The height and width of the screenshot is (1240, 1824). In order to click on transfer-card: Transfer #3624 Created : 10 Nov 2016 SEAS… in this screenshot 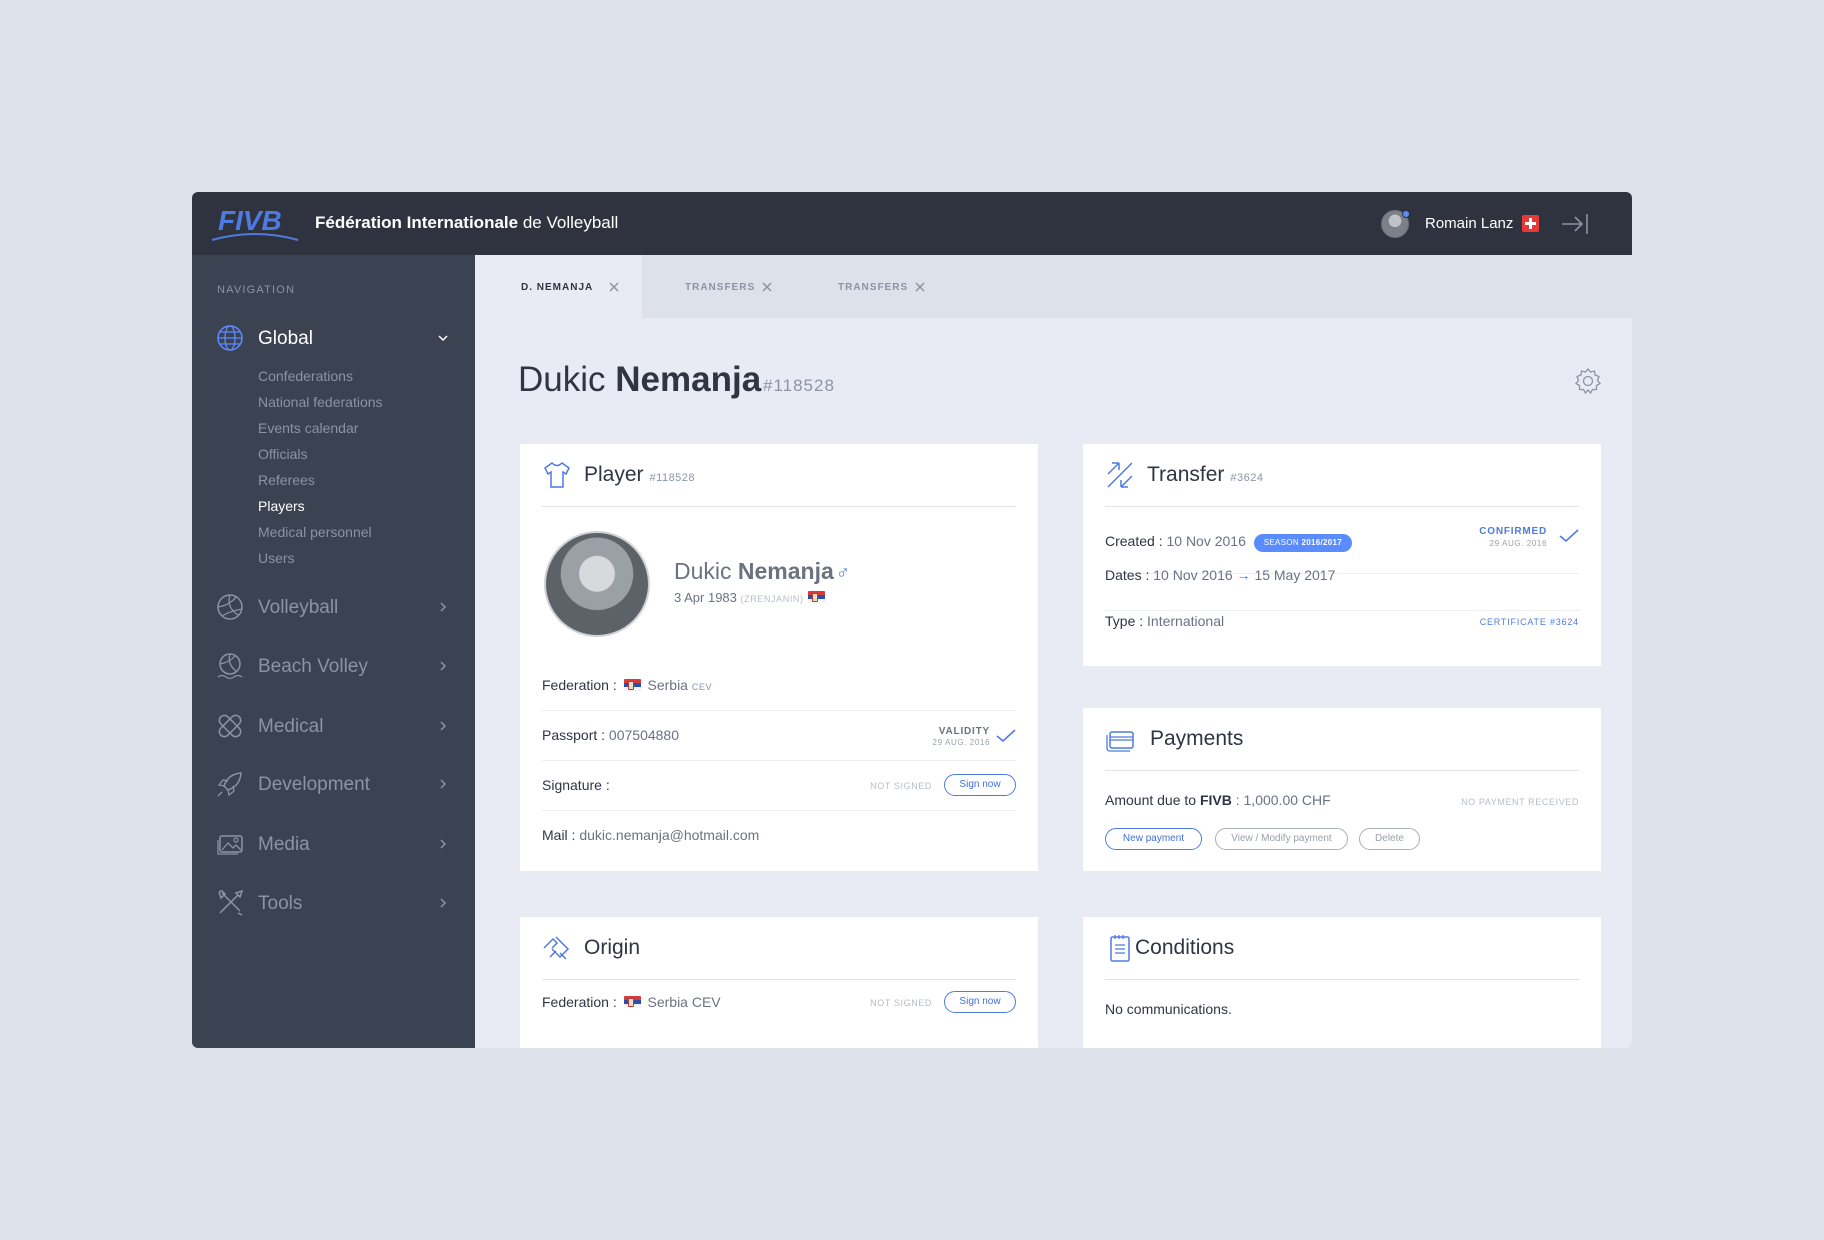, I will do `click(1342, 555)`.